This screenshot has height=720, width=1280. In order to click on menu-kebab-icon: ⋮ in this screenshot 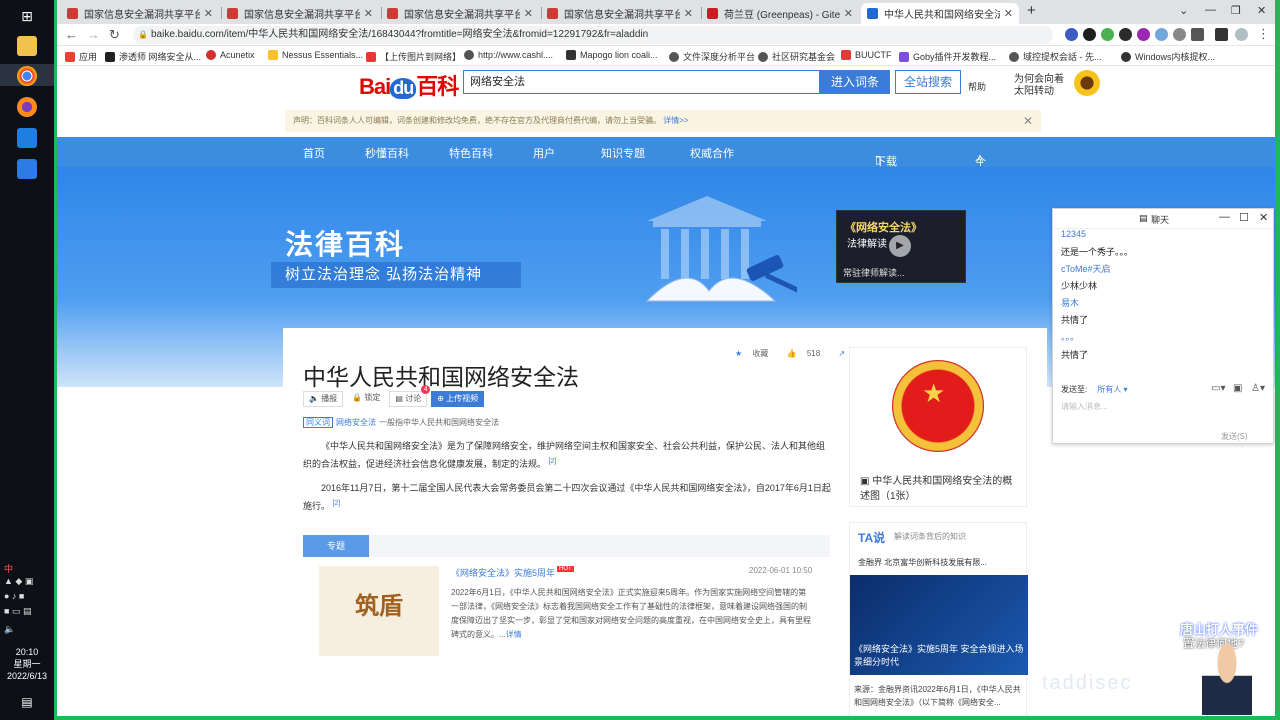, I will do `click(1263, 34)`.